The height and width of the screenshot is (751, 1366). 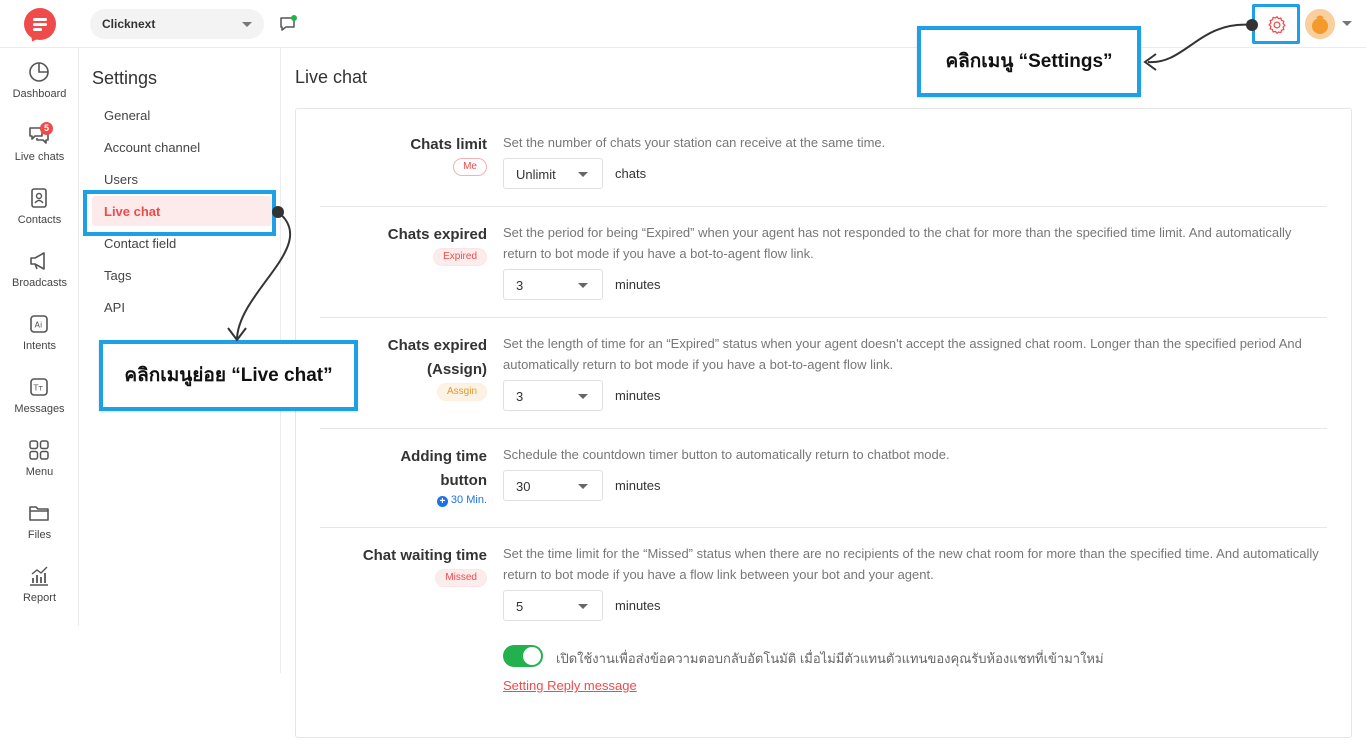 I want to click on ai-box-icon: Ai, so click(x=39, y=324).